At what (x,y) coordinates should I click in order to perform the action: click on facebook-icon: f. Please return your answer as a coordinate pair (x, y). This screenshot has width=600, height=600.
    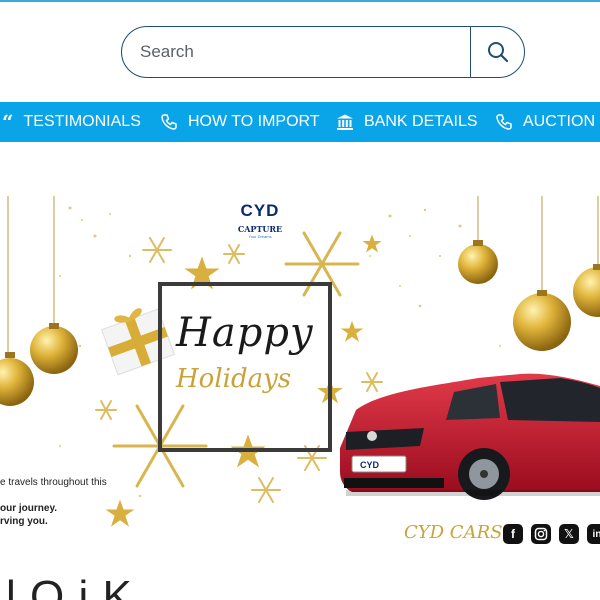
    Looking at the image, I should click on (513, 534).